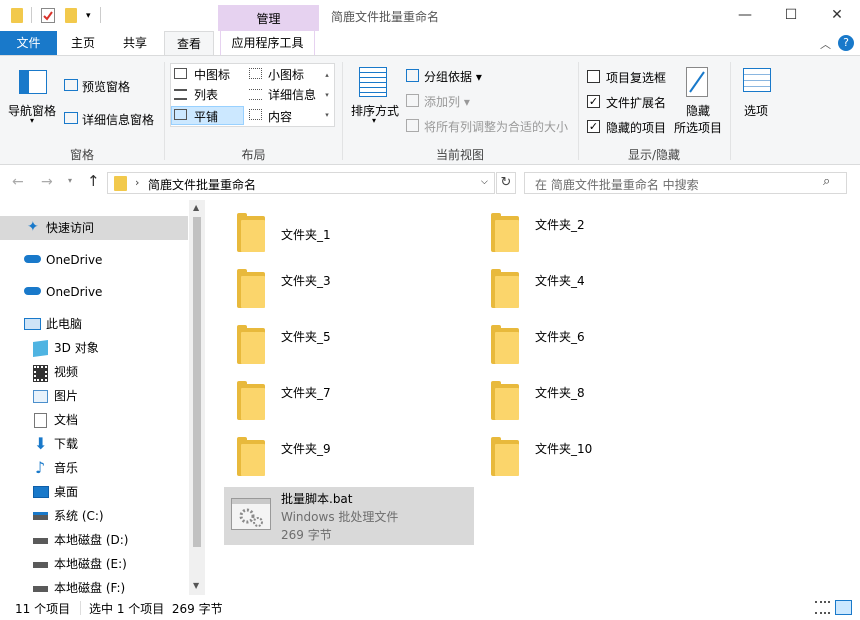 The image size is (860, 620). Describe the element at coordinates (66, 492) in the screenshot. I see `nav-desktop: 桌面` at that location.